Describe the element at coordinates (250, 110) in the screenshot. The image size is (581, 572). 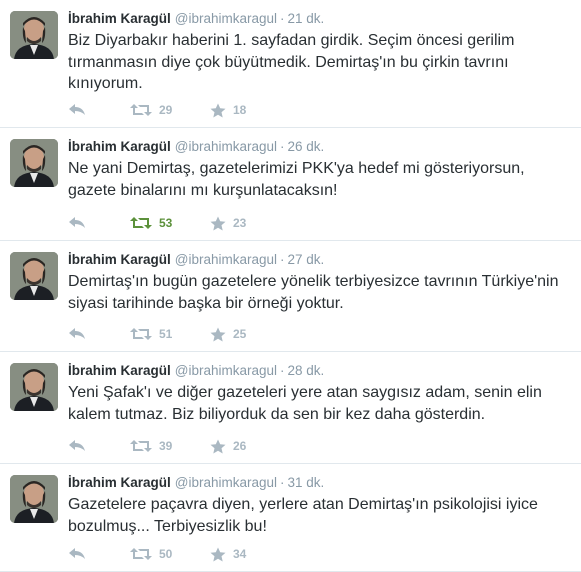
I see `favorite-button: 18` at that location.